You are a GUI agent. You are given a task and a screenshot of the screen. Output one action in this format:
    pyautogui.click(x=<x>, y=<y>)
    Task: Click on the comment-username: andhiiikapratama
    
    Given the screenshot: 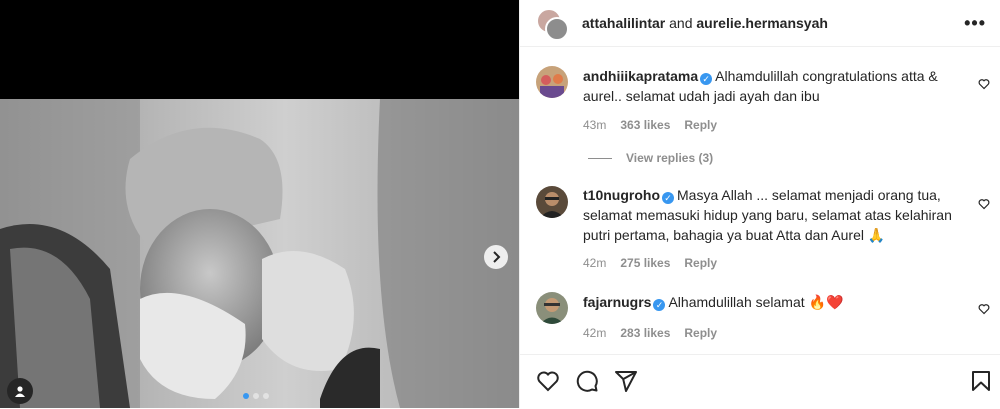 What is the action you would take?
    pyautogui.click(x=640, y=76)
    